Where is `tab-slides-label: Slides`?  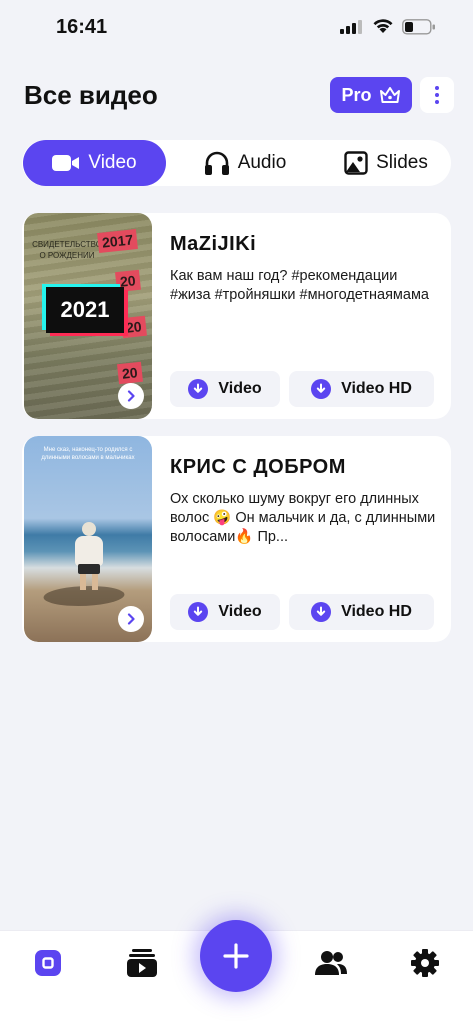 tab-slides-label: Slides is located at coordinates (402, 162).